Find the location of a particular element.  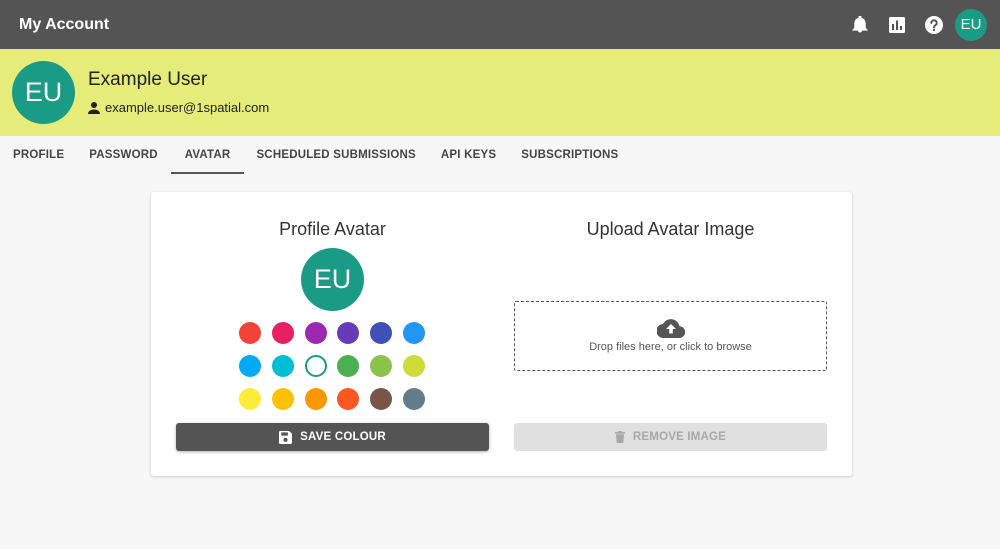

user-email-row: example.user@1spatial.com is located at coordinates (178, 107).